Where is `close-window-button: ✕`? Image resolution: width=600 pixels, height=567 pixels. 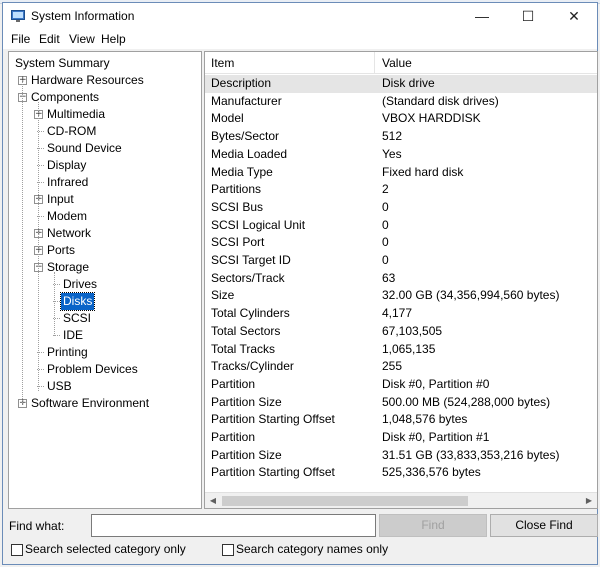 close-window-button: ✕ is located at coordinates (574, 16).